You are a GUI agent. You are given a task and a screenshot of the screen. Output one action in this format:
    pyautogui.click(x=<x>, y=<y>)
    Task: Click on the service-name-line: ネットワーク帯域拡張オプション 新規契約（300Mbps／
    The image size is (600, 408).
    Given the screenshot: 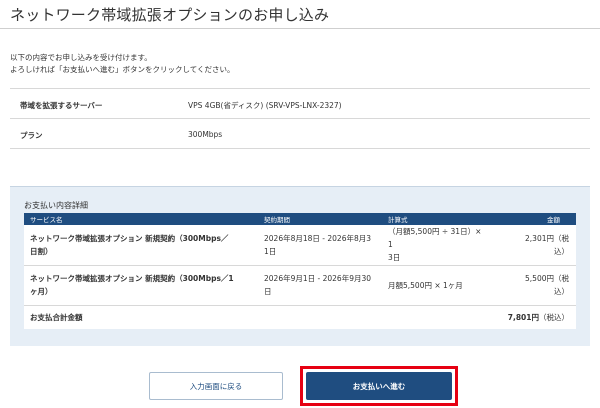 What is the action you would take?
    pyautogui.click(x=129, y=238)
    